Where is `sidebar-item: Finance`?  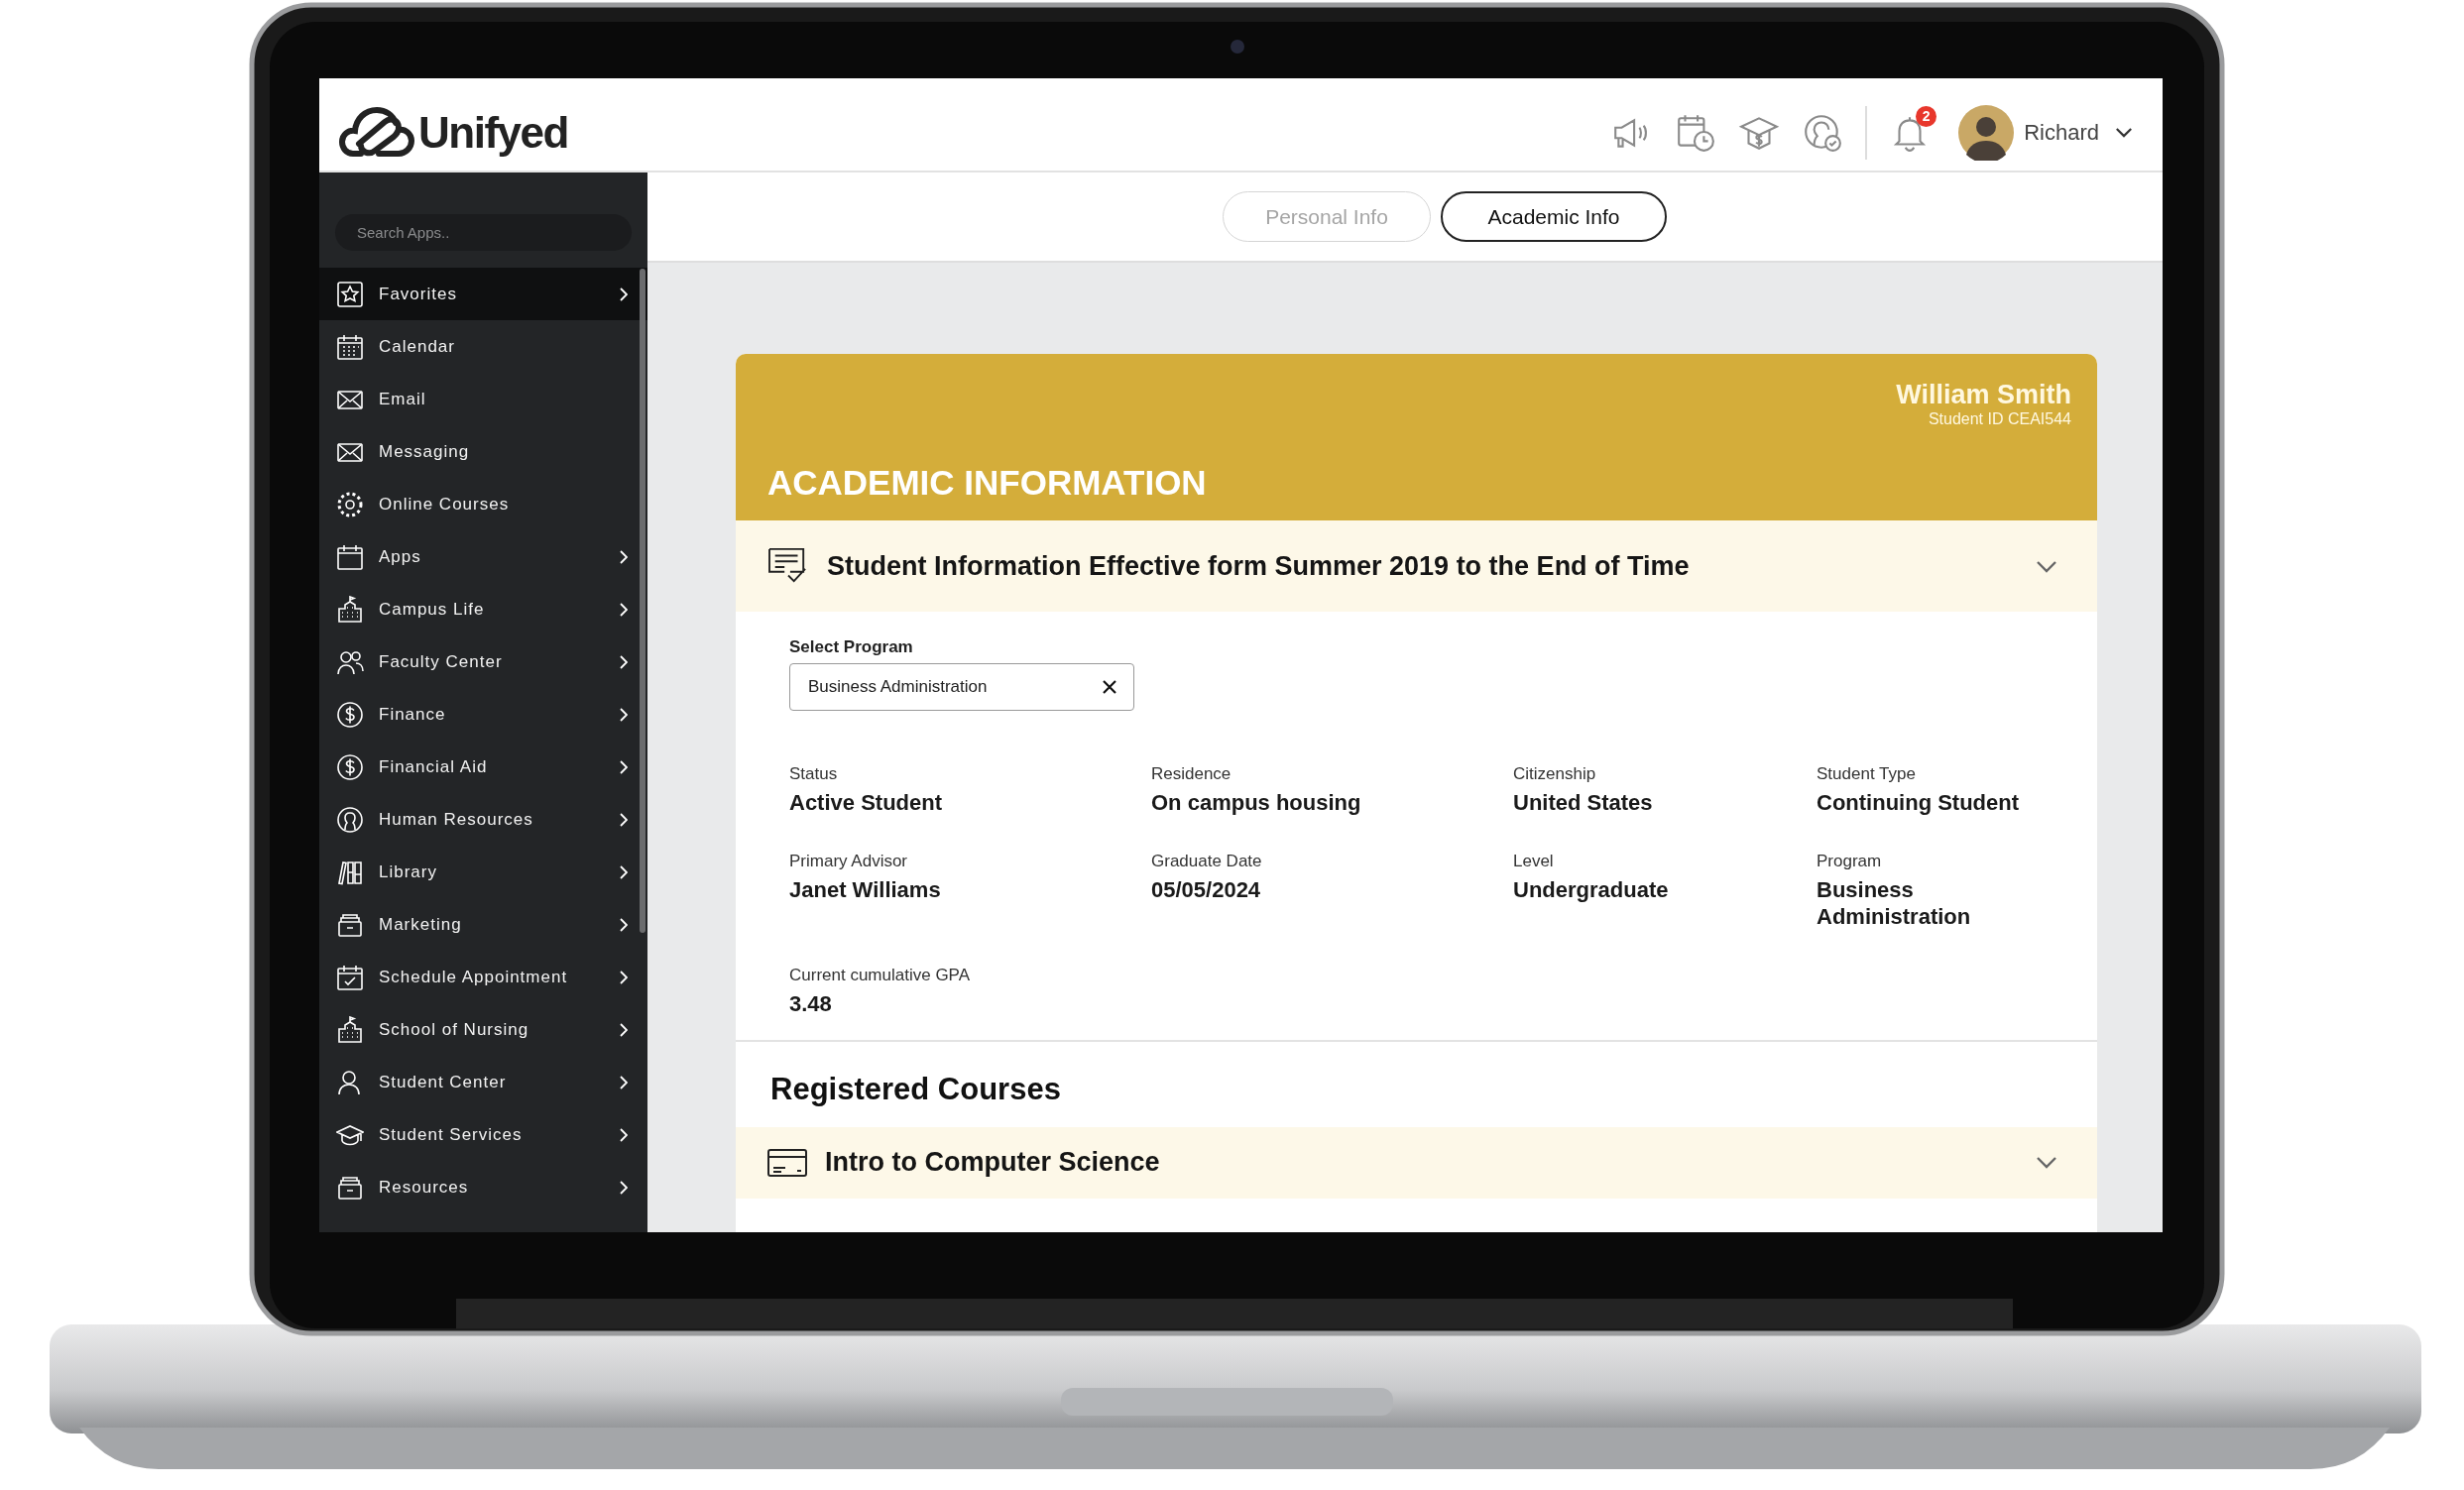 sidebar-item: Finance is located at coordinates (483, 714).